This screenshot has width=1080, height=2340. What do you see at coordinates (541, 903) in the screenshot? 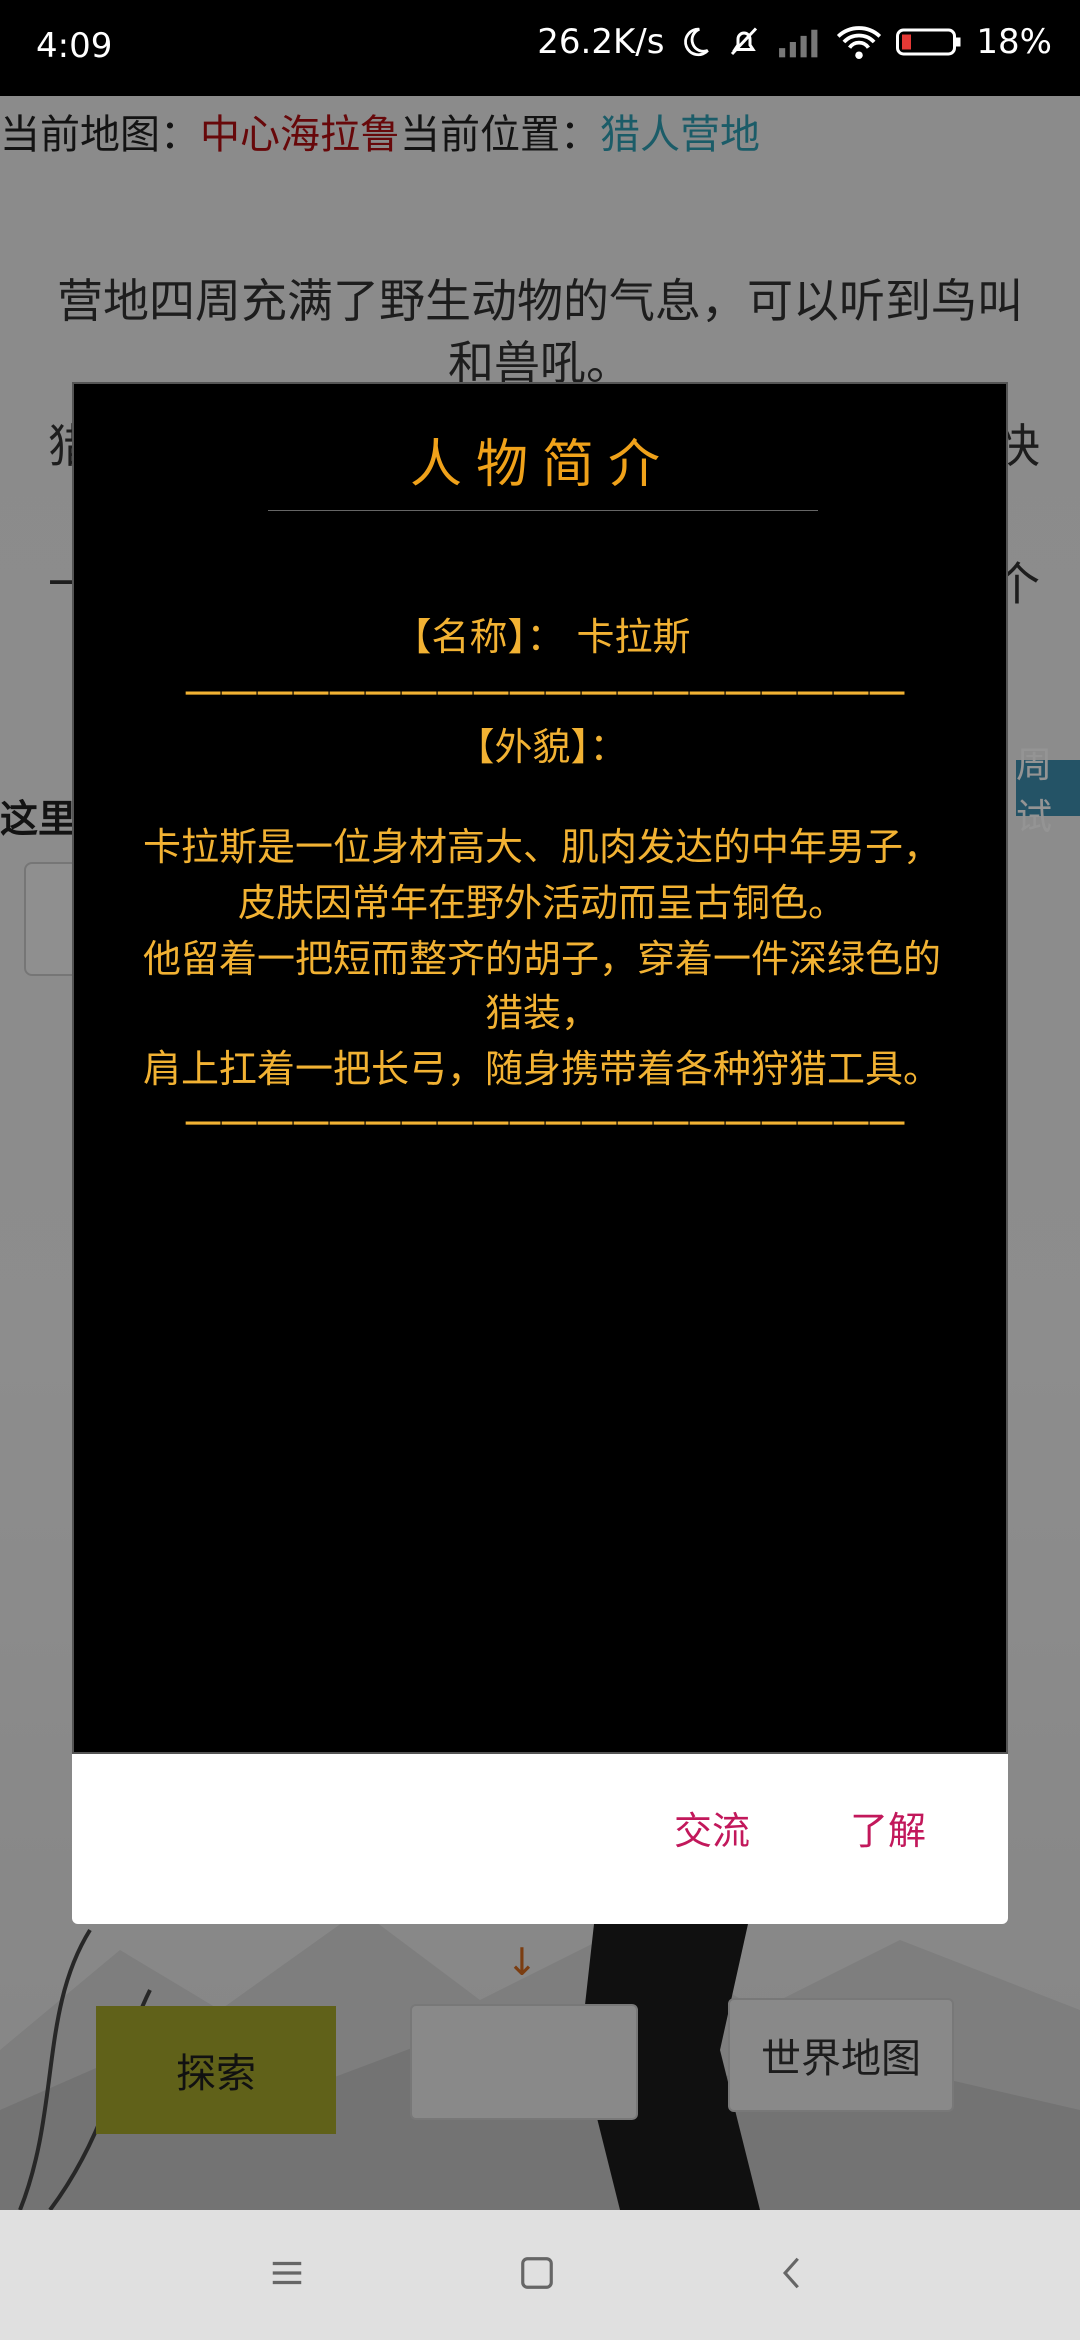
I see `appearance-line-2: 皮肤因常年在野外活动而呈古铜色。` at bounding box center [541, 903].